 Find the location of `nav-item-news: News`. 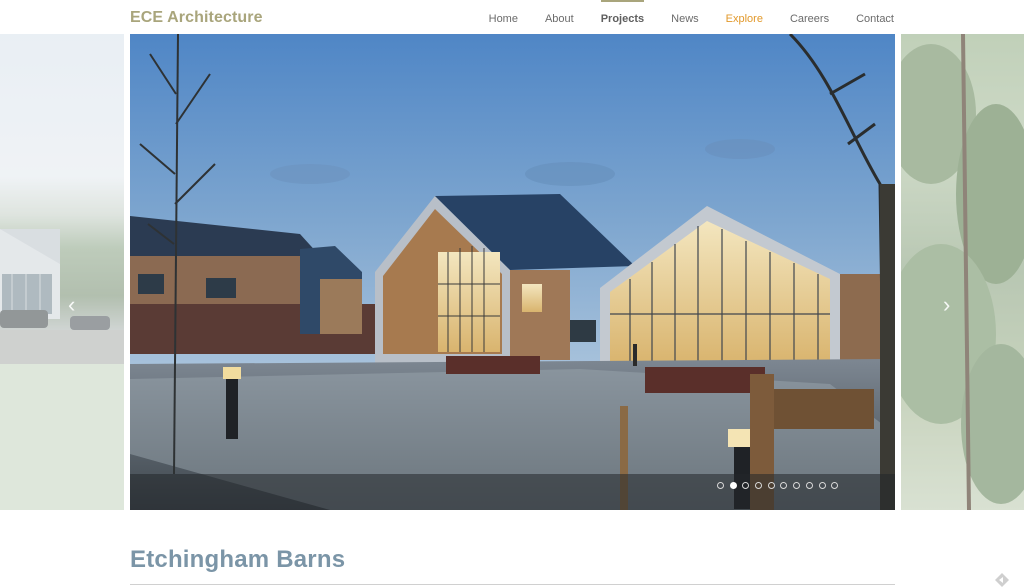

nav-item-news: News is located at coordinates (685, 17).